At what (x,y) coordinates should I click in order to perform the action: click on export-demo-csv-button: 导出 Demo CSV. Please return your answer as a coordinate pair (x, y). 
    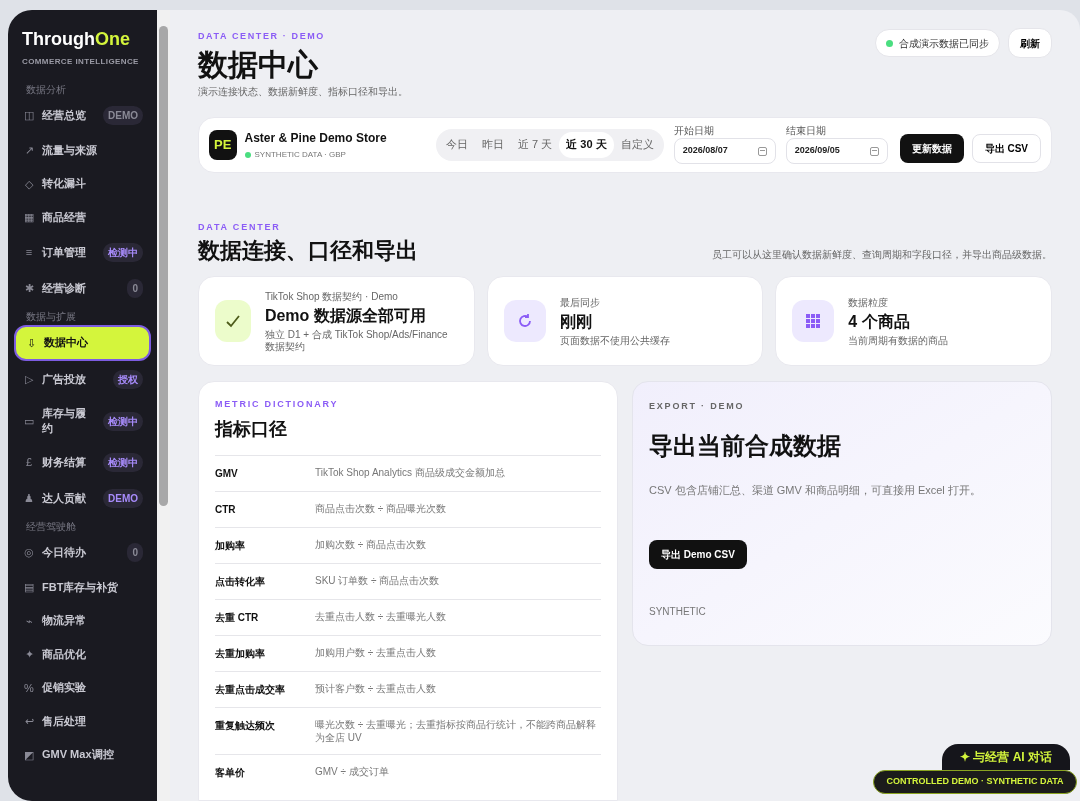
    Looking at the image, I should click on (698, 554).